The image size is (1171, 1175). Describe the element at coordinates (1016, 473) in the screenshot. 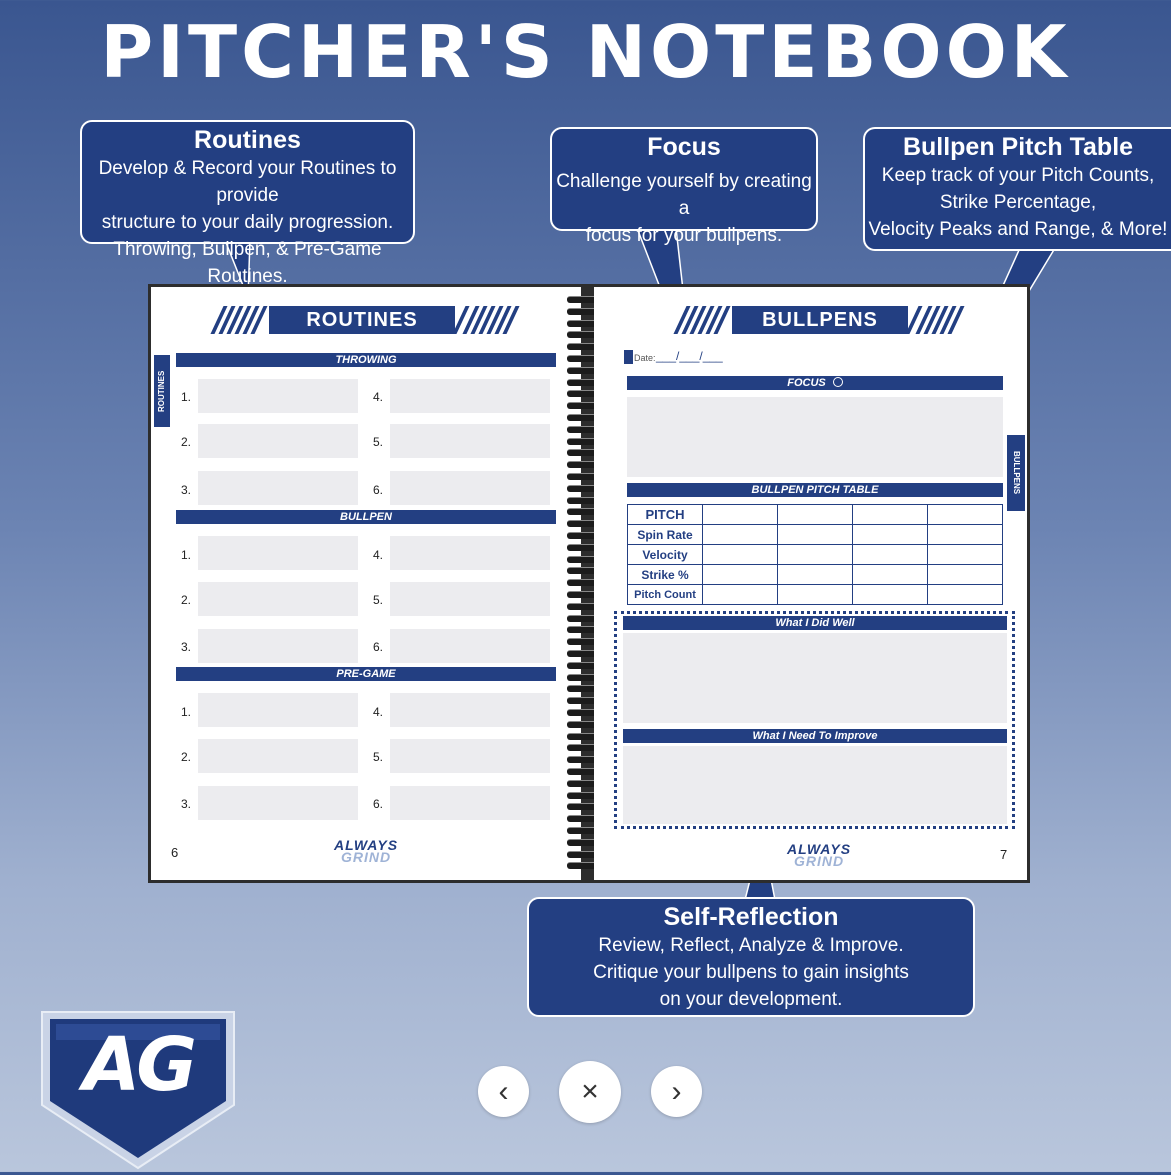

I see `side-tab: BULLPENS` at that location.